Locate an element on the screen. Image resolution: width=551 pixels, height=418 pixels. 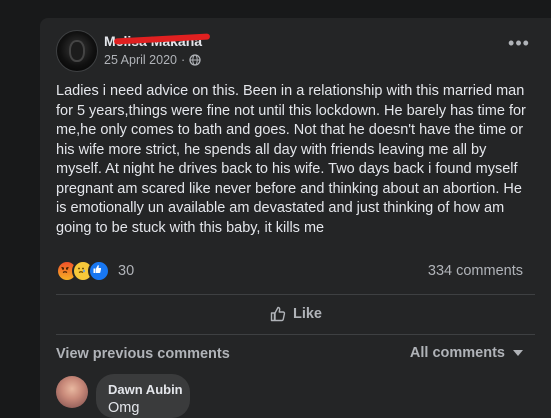
commenter-avatar is located at coordinates (72, 392).